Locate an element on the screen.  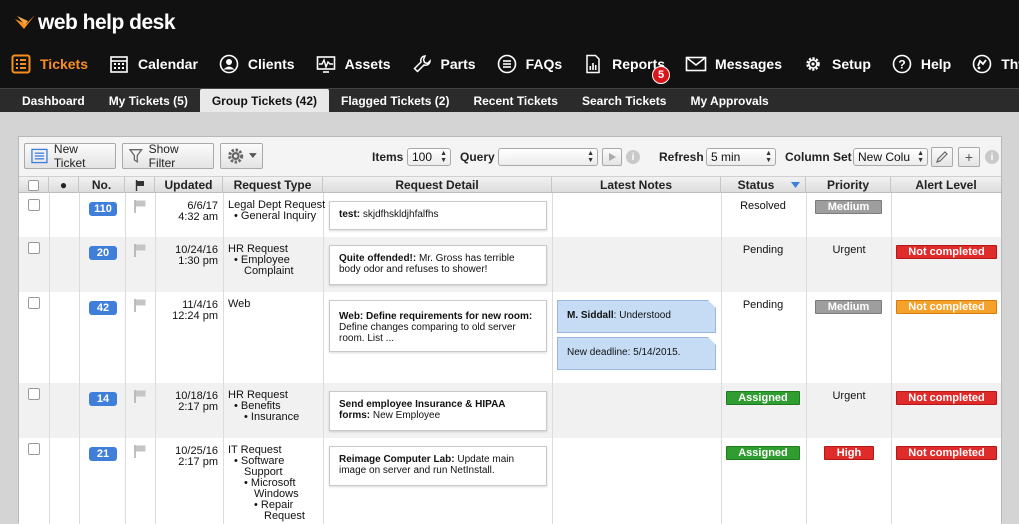
flag-header is located at coordinates (140, 185).